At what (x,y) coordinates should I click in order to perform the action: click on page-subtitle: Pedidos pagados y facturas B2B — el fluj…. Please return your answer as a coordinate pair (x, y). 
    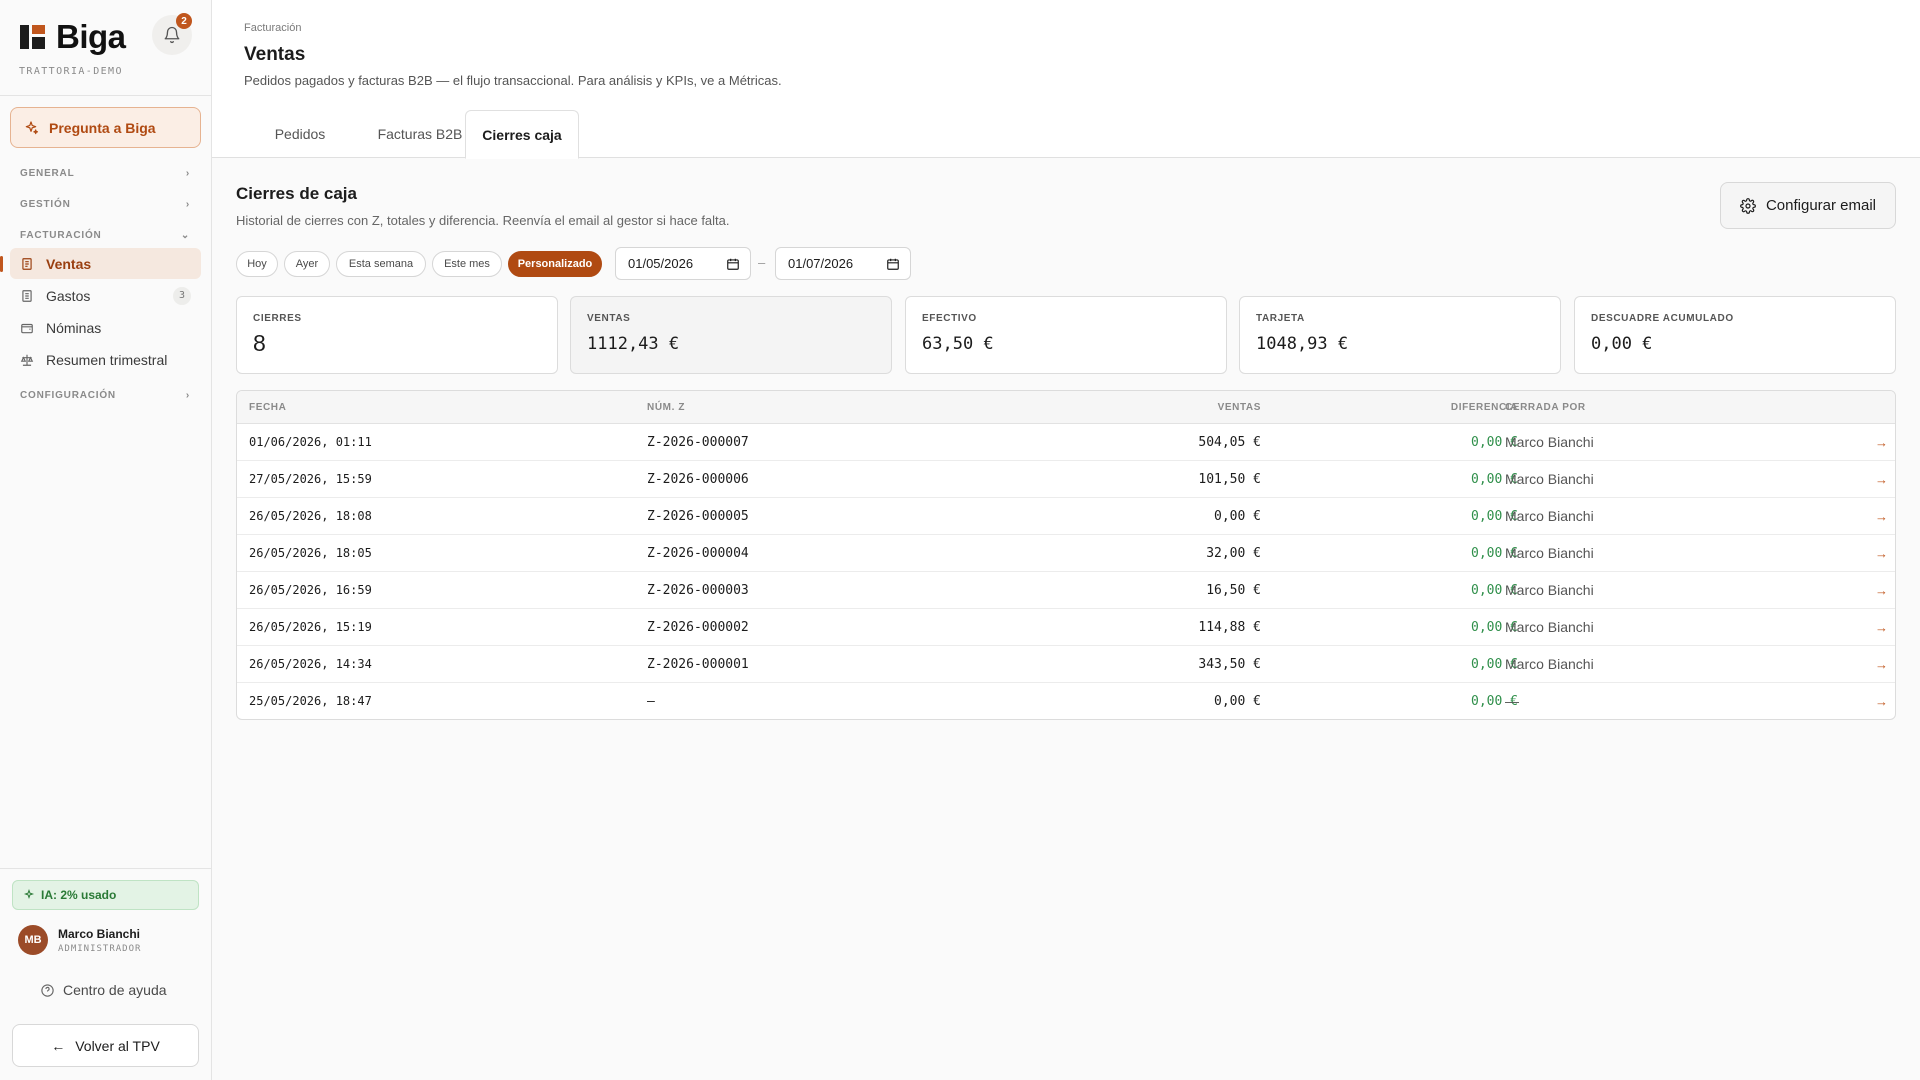
    Looking at the image, I should click on (513, 80).